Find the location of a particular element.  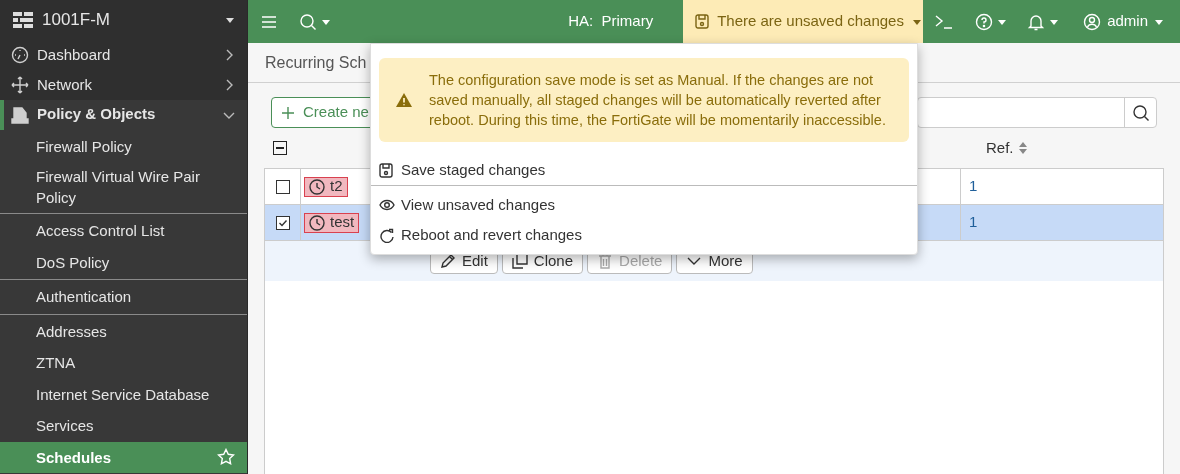

document-icon is located at coordinates (20, 114).